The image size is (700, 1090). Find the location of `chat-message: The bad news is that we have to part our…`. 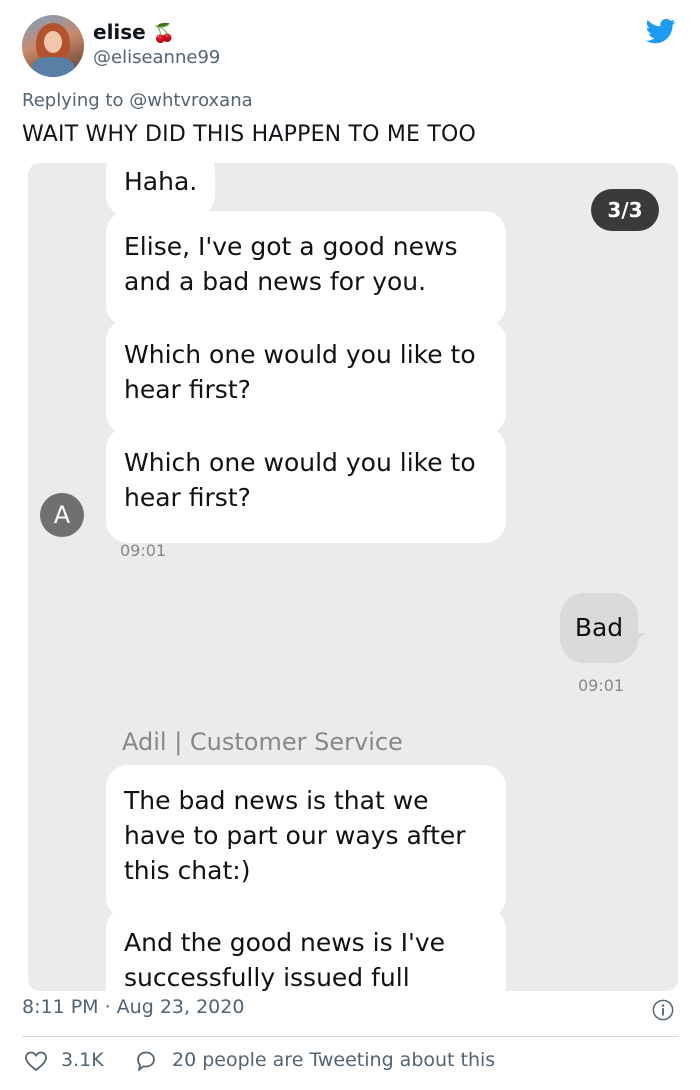

chat-message: The bad news is that we have to part our… is located at coordinates (306, 842).